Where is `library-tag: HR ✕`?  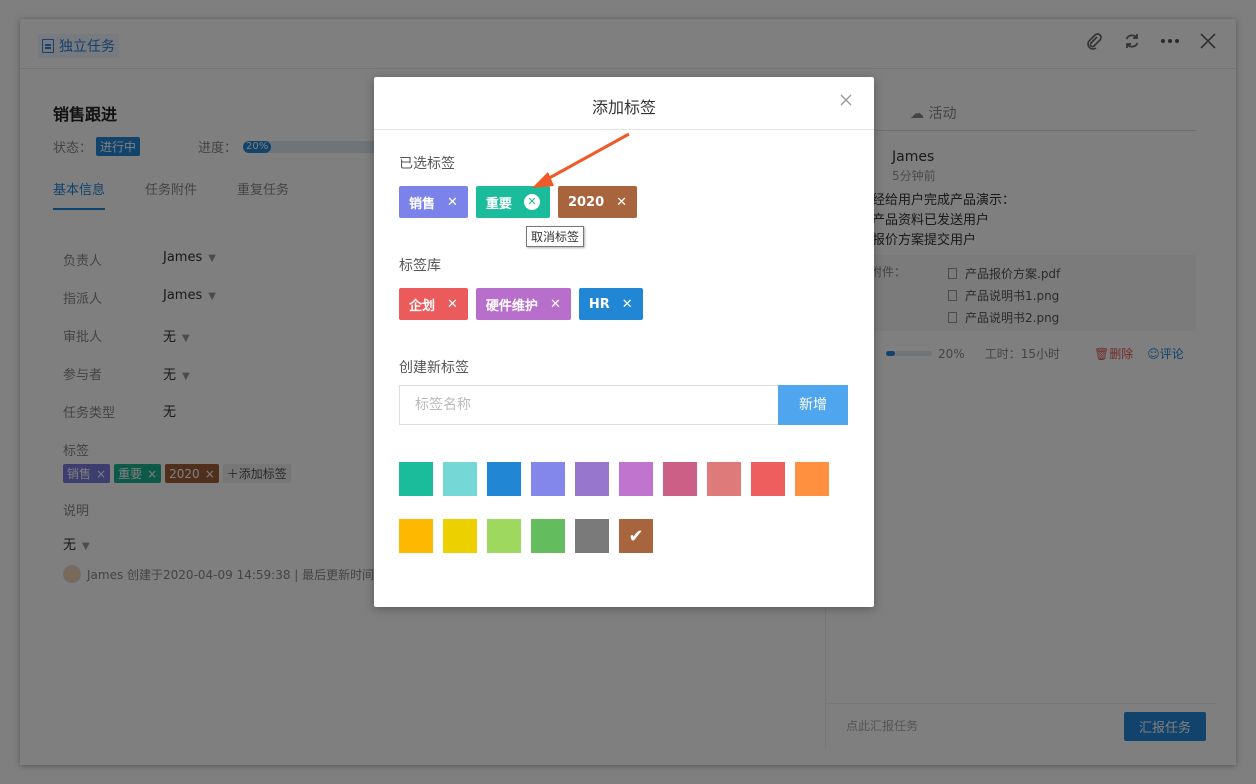
library-tag: HR ✕ is located at coordinates (610, 304).